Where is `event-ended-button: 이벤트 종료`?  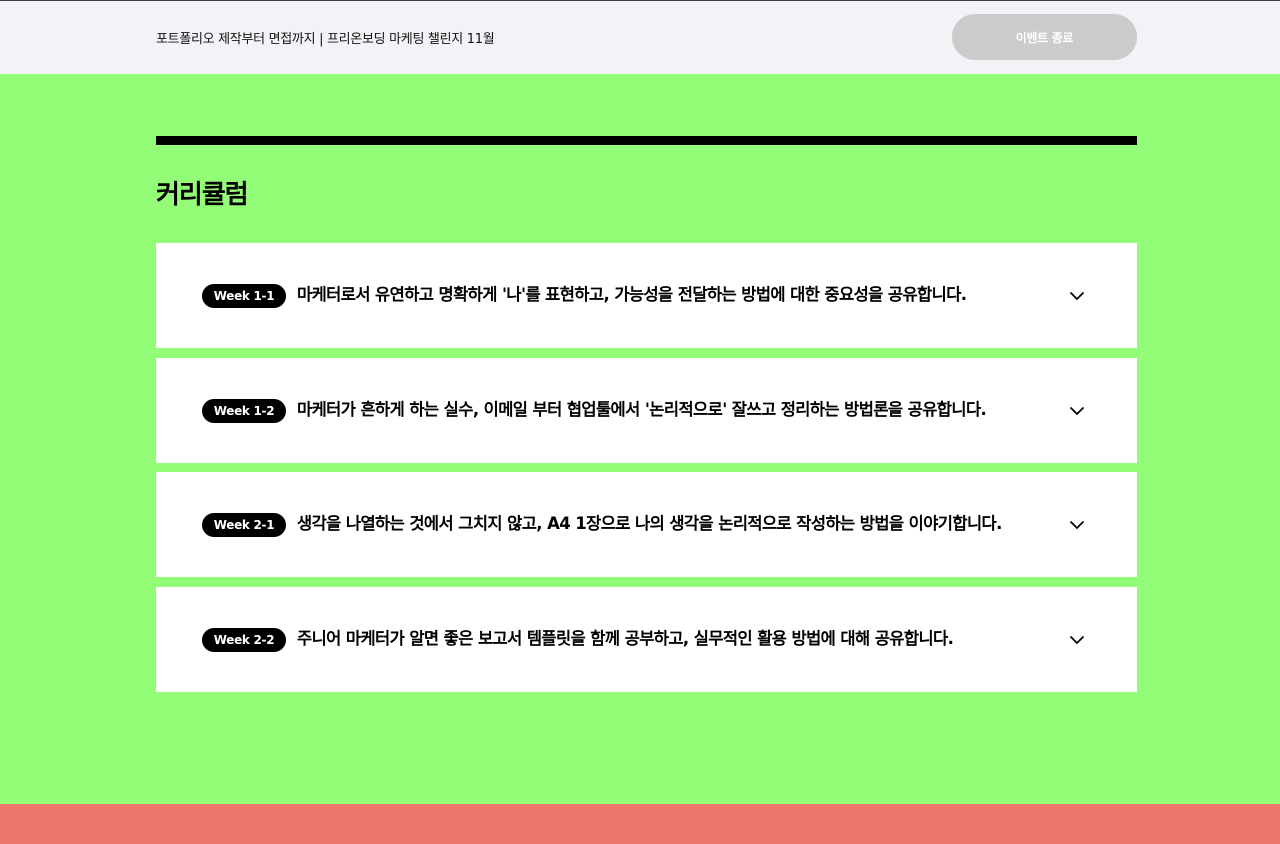
event-ended-button: 이벤트 종료 is located at coordinates (1044, 37).